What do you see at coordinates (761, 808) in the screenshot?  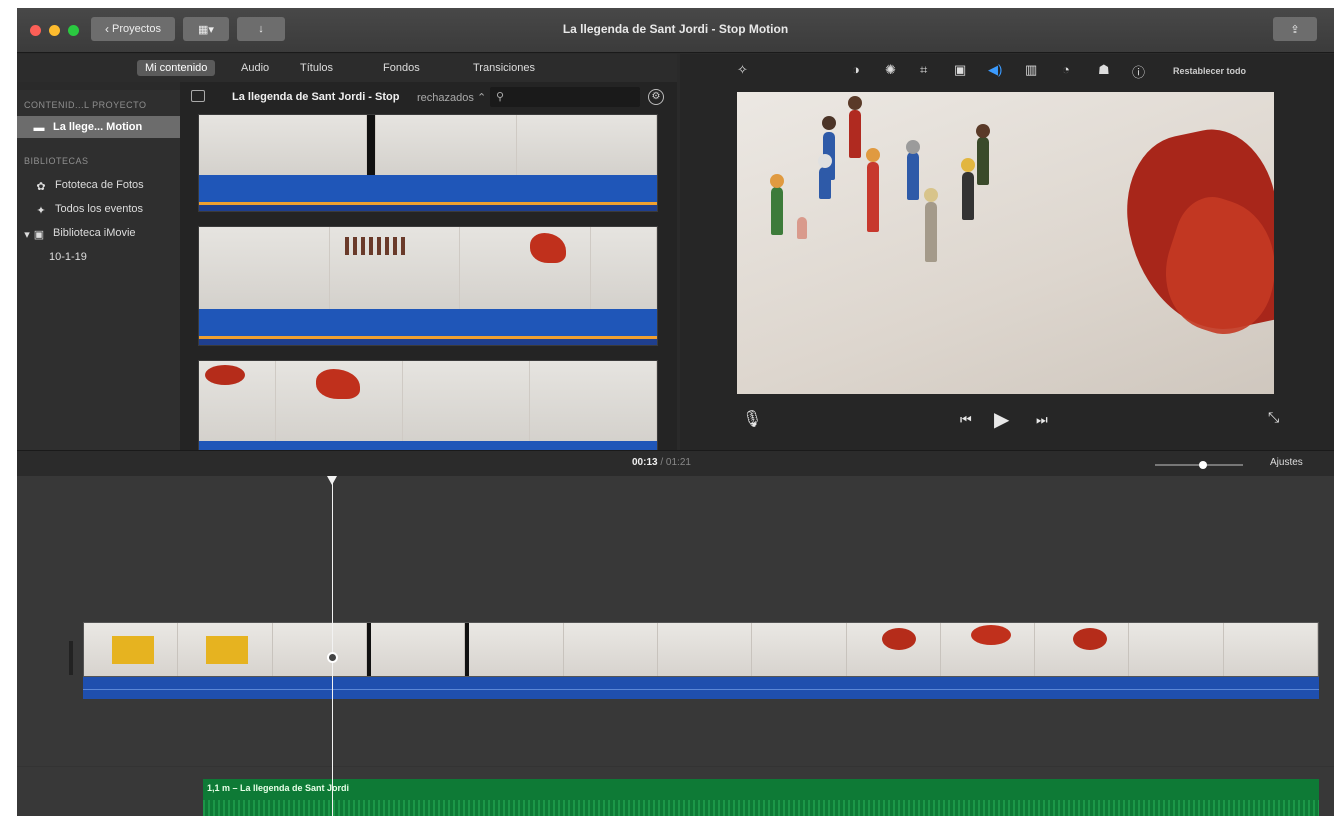 I see `music-waveform` at bounding box center [761, 808].